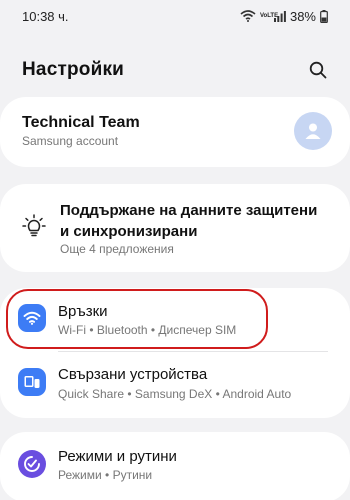 This screenshot has width=350, height=500. Describe the element at coordinates (105, 475) in the screenshot. I see `settings-item-subtitle: Режими • Рутини` at that location.